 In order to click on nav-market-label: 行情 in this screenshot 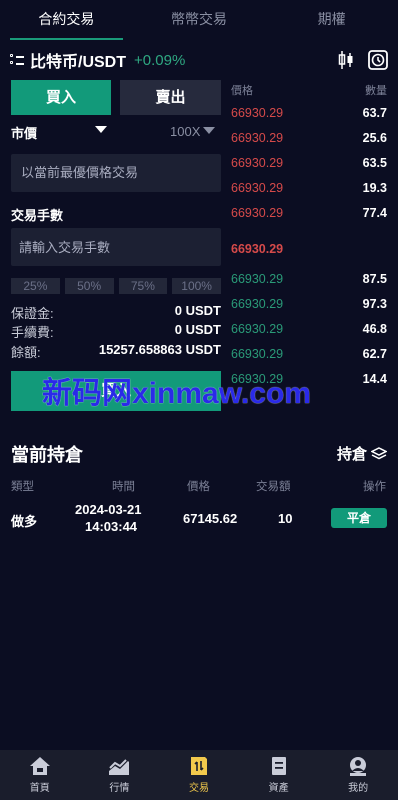, I will do `click(119, 788)`.